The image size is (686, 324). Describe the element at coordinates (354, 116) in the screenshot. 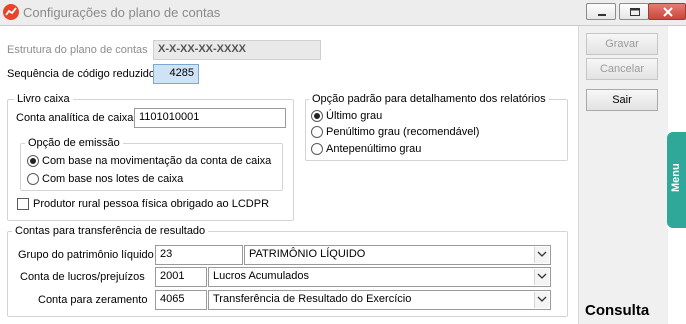

I see `grau-option-label: Último grau` at that location.